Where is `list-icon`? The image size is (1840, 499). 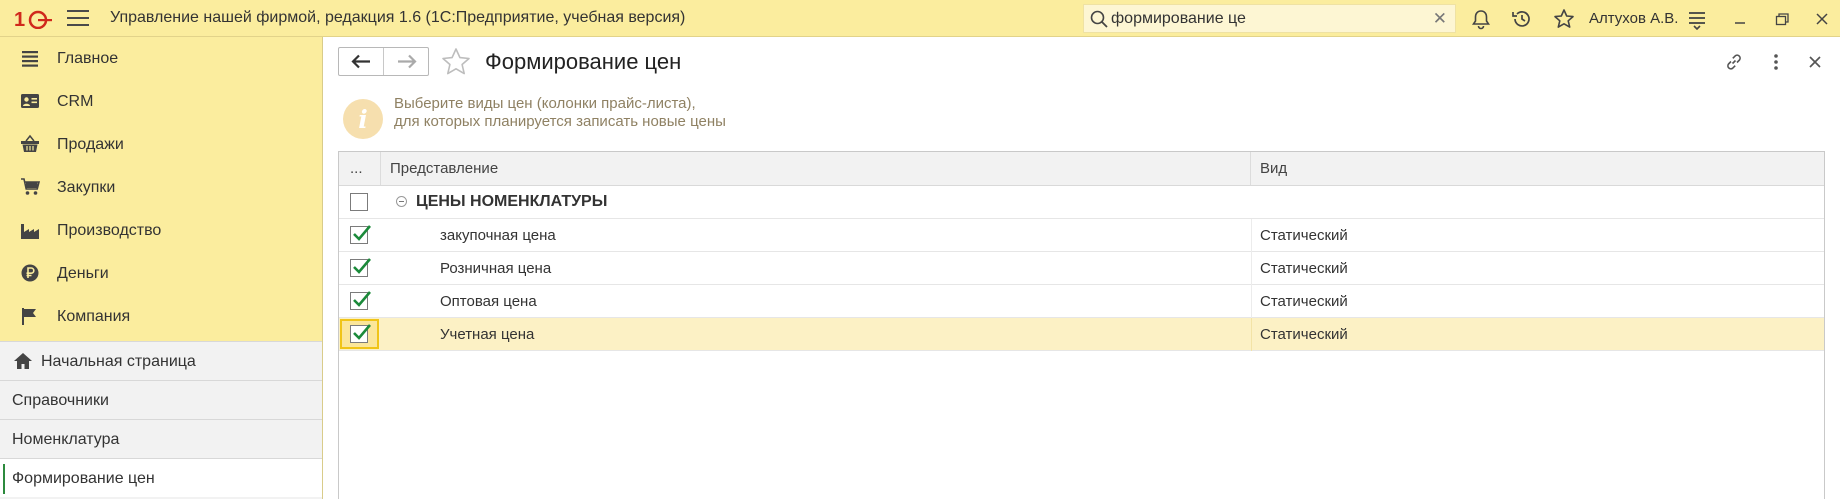
list-icon is located at coordinates (30, 59).